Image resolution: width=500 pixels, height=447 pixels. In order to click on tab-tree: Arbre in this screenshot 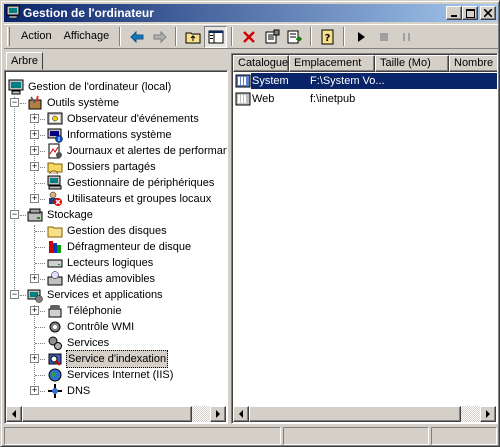, I will do `click(24, 61)`.